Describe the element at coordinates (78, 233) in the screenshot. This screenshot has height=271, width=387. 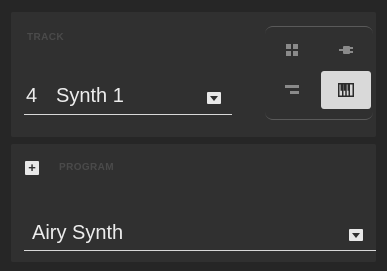
I see `program-name: Airy Synth` at that location.